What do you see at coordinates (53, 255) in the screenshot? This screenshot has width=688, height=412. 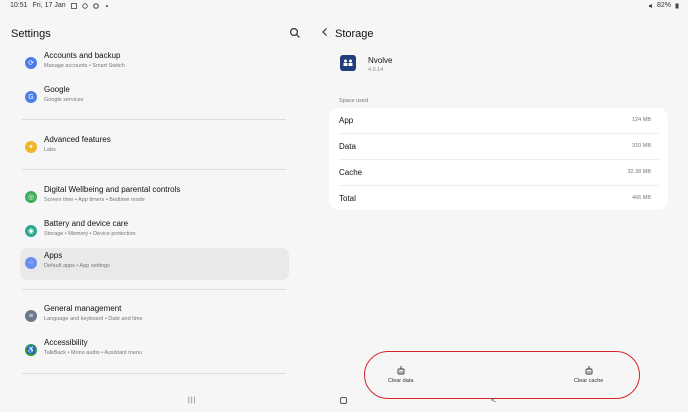 I see `menu-item-title: Apps` at bounding box center [53, 255].